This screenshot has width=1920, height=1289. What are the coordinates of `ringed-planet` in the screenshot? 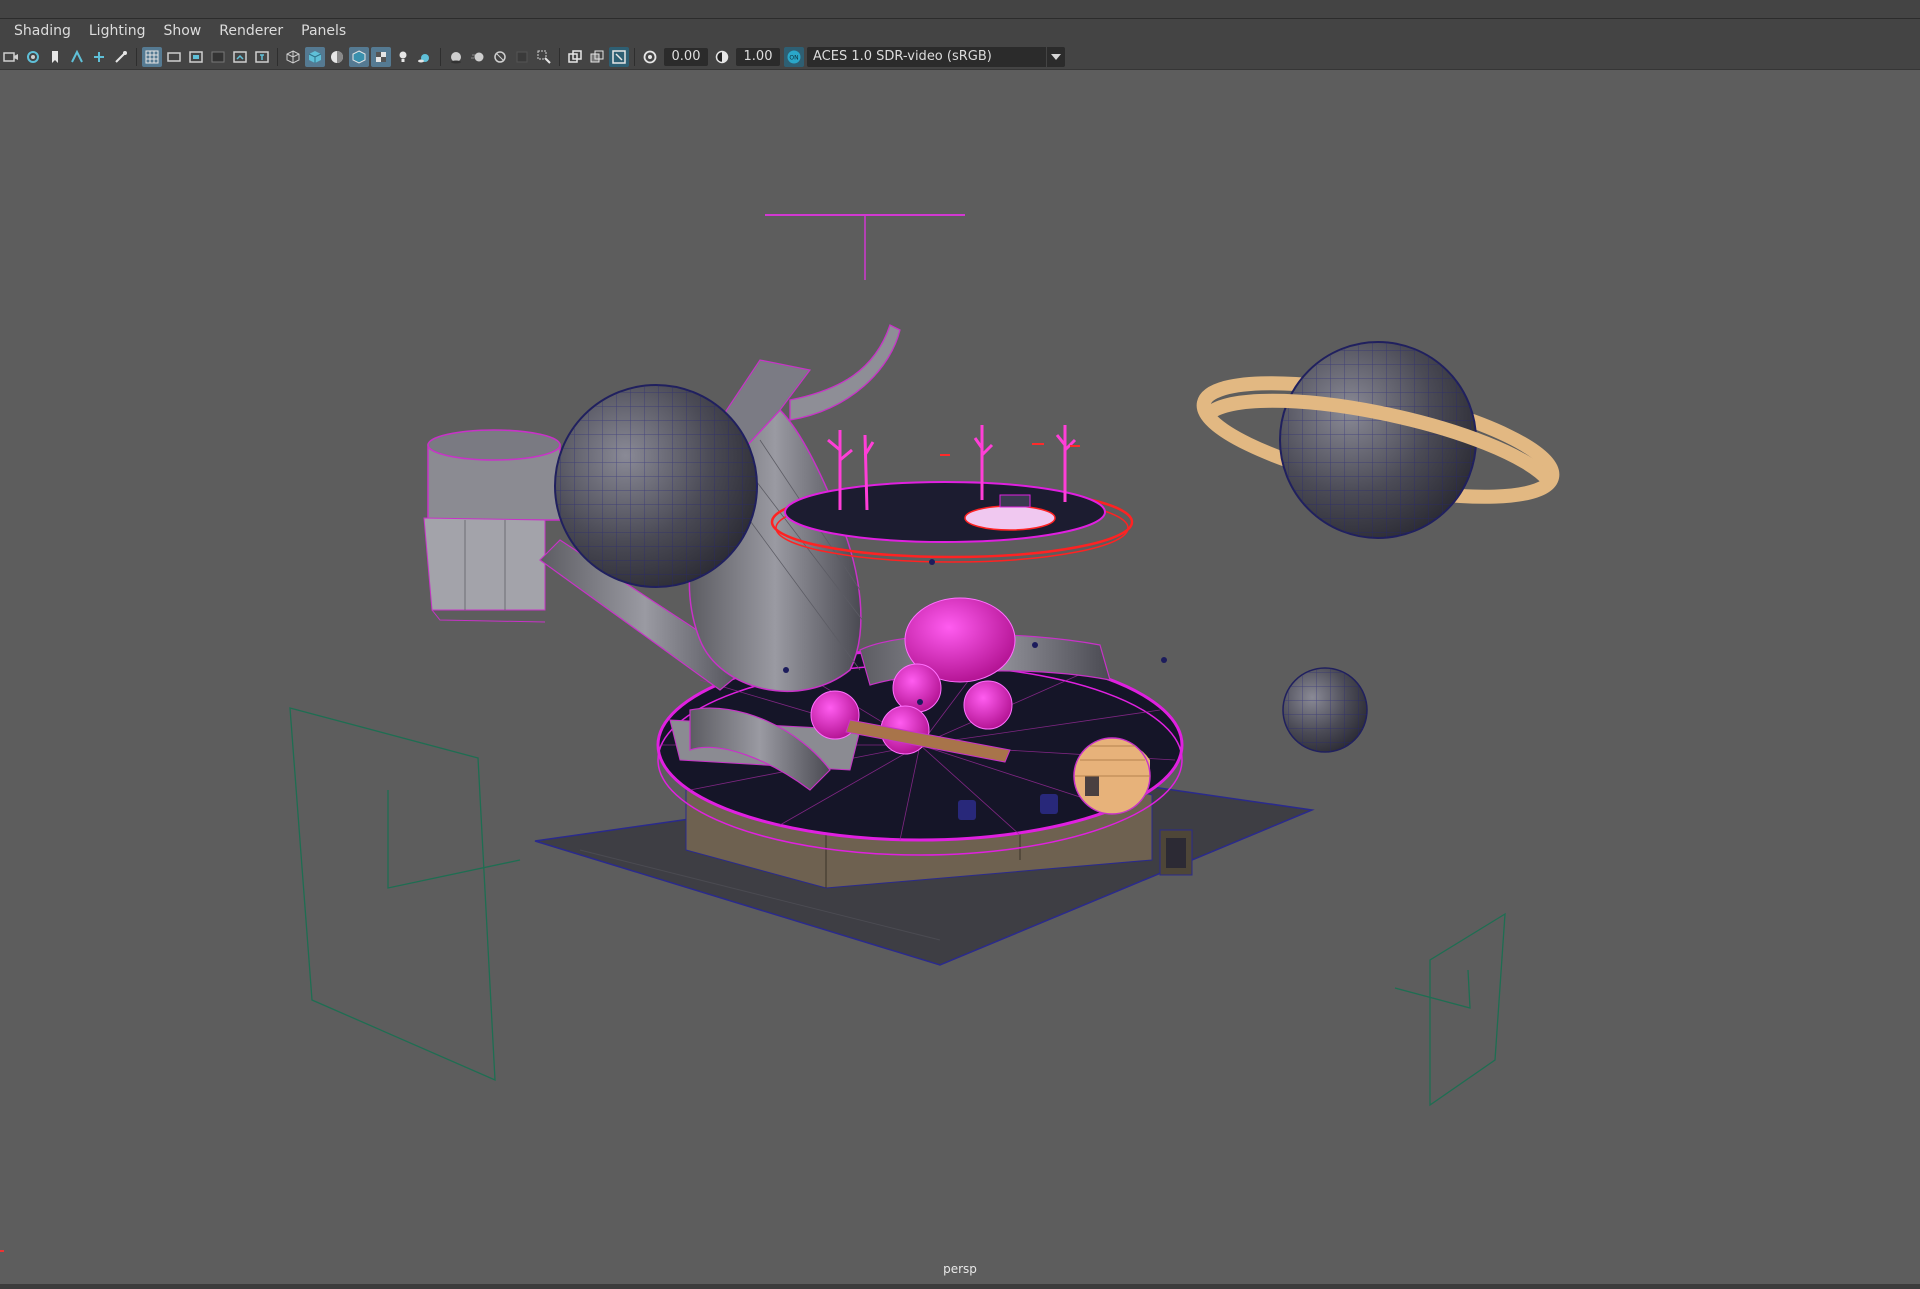 It's located at (1378, 440).